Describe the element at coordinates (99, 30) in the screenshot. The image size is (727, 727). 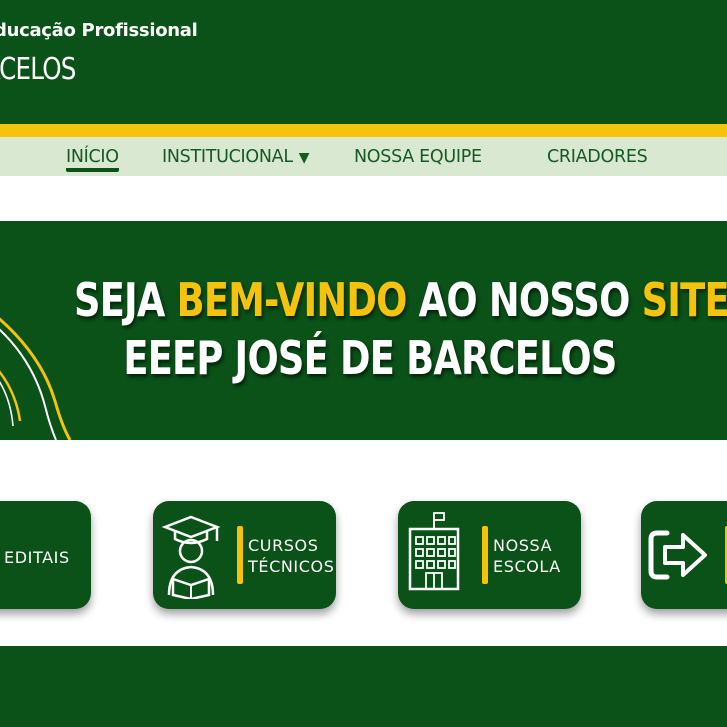
I see `header-subtitle: Educação Profissional` at that location.